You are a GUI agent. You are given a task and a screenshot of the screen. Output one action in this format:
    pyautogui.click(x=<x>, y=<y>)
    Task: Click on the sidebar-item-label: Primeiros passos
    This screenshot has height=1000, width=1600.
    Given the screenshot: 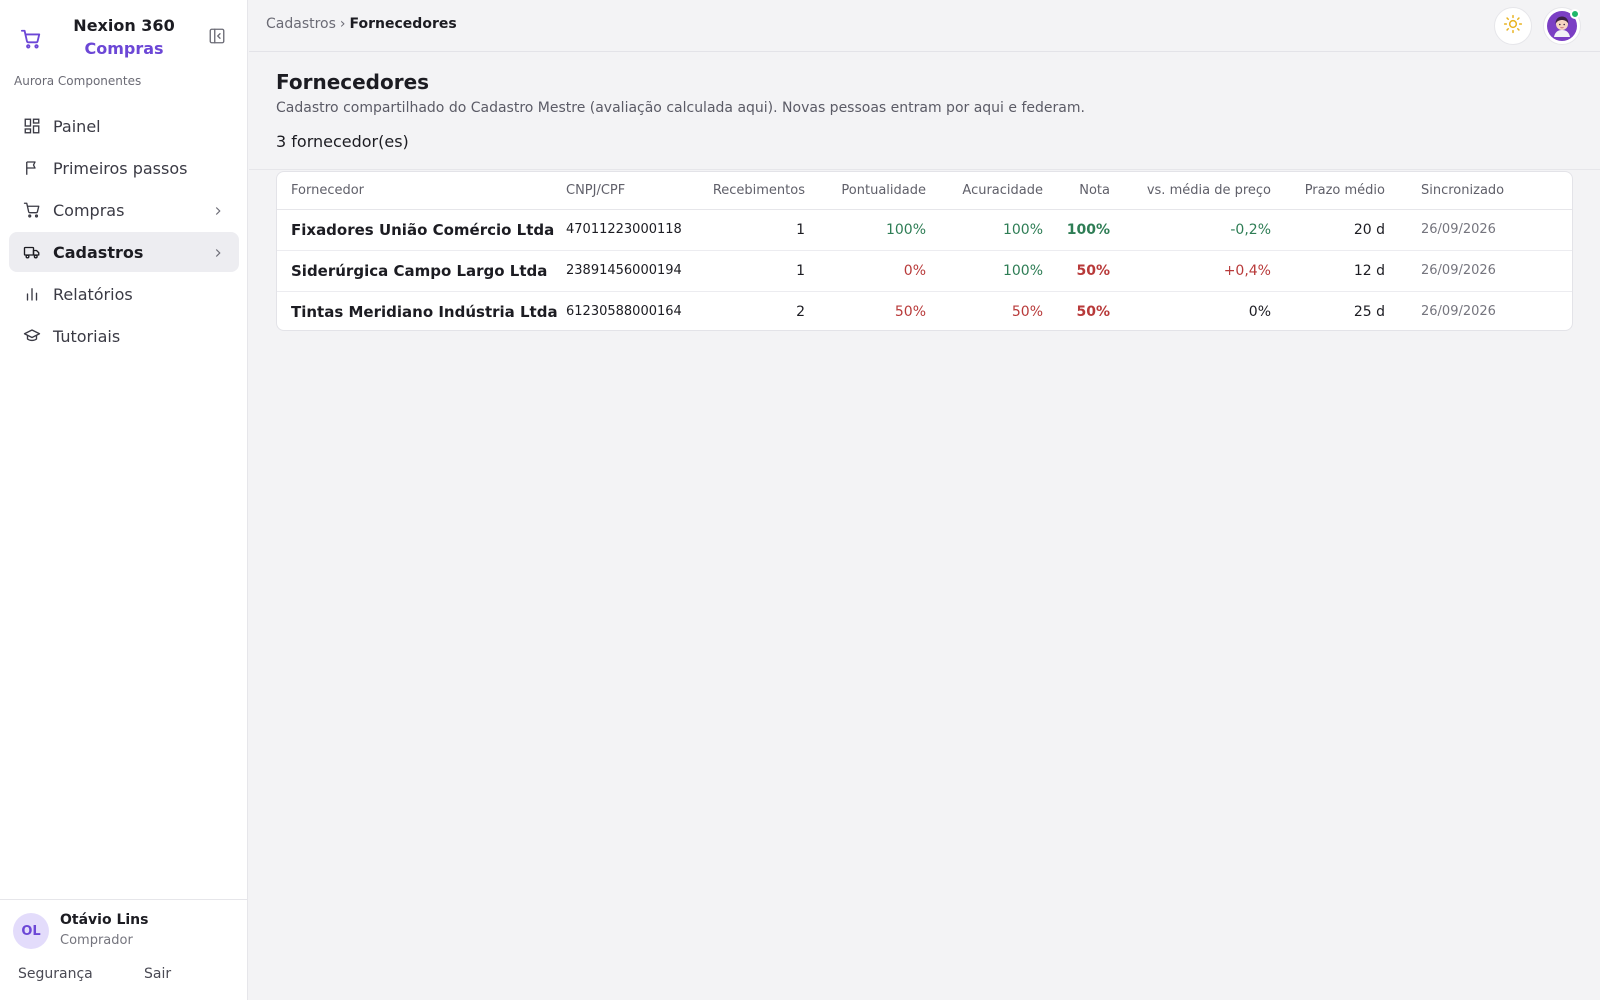 What is the action you would take?
    pyautogui.click(x=120, y=168)
    